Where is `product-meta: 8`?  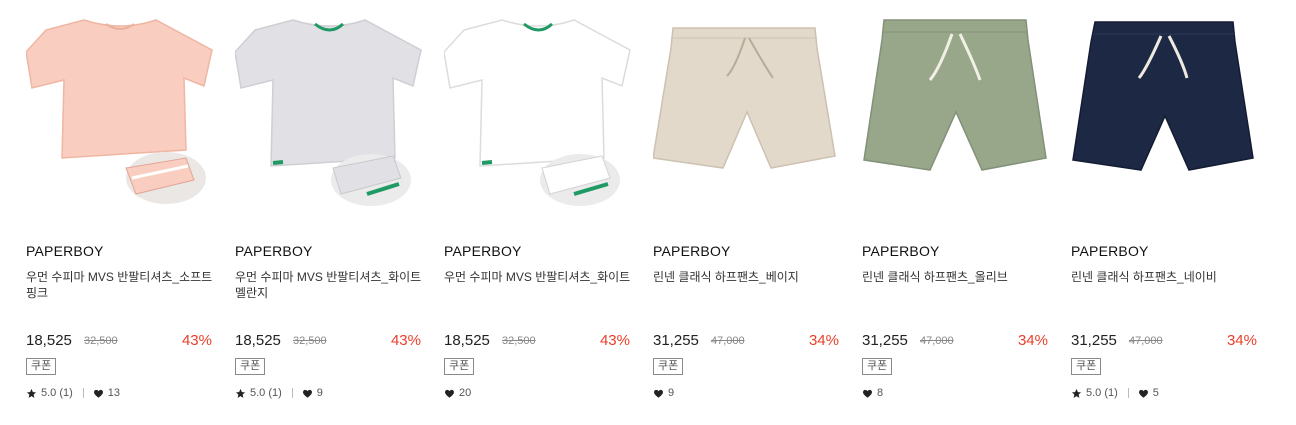
product-meta: 8 is located at coordinates (872, 393).